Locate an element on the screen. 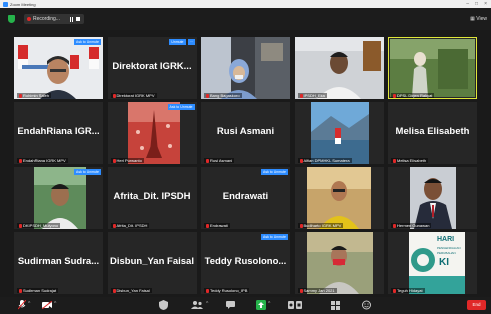 Image resolution: width=491 pixels, height=314 pixels. participant-name: Rusi Asmani is located at coordinates (221, 160).